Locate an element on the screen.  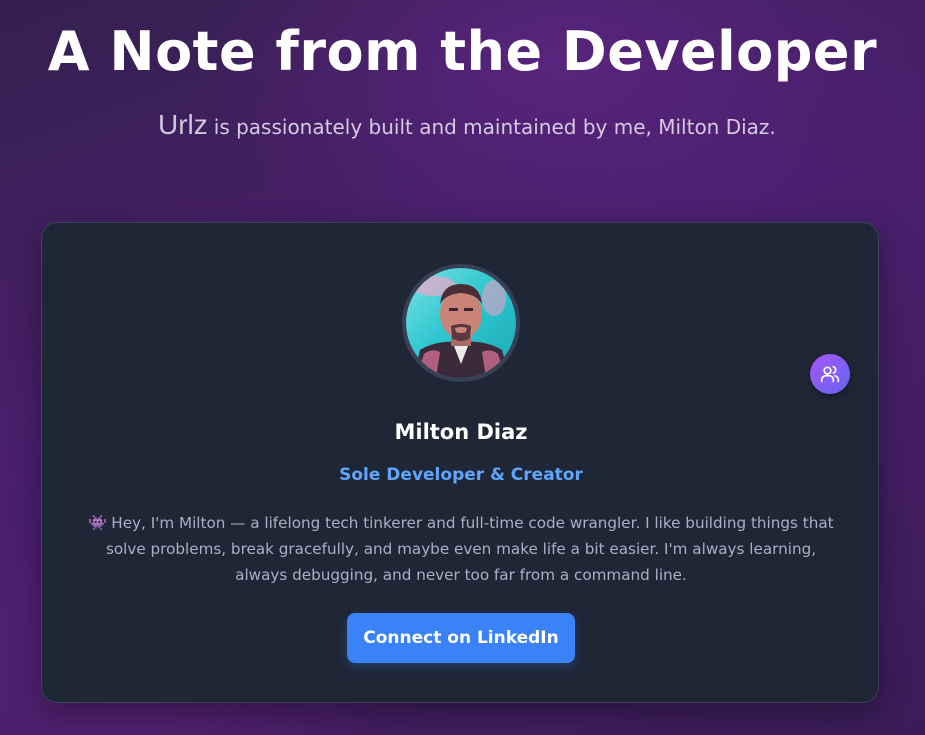
brand-name: Urlz is located at coordinates (183, 124).